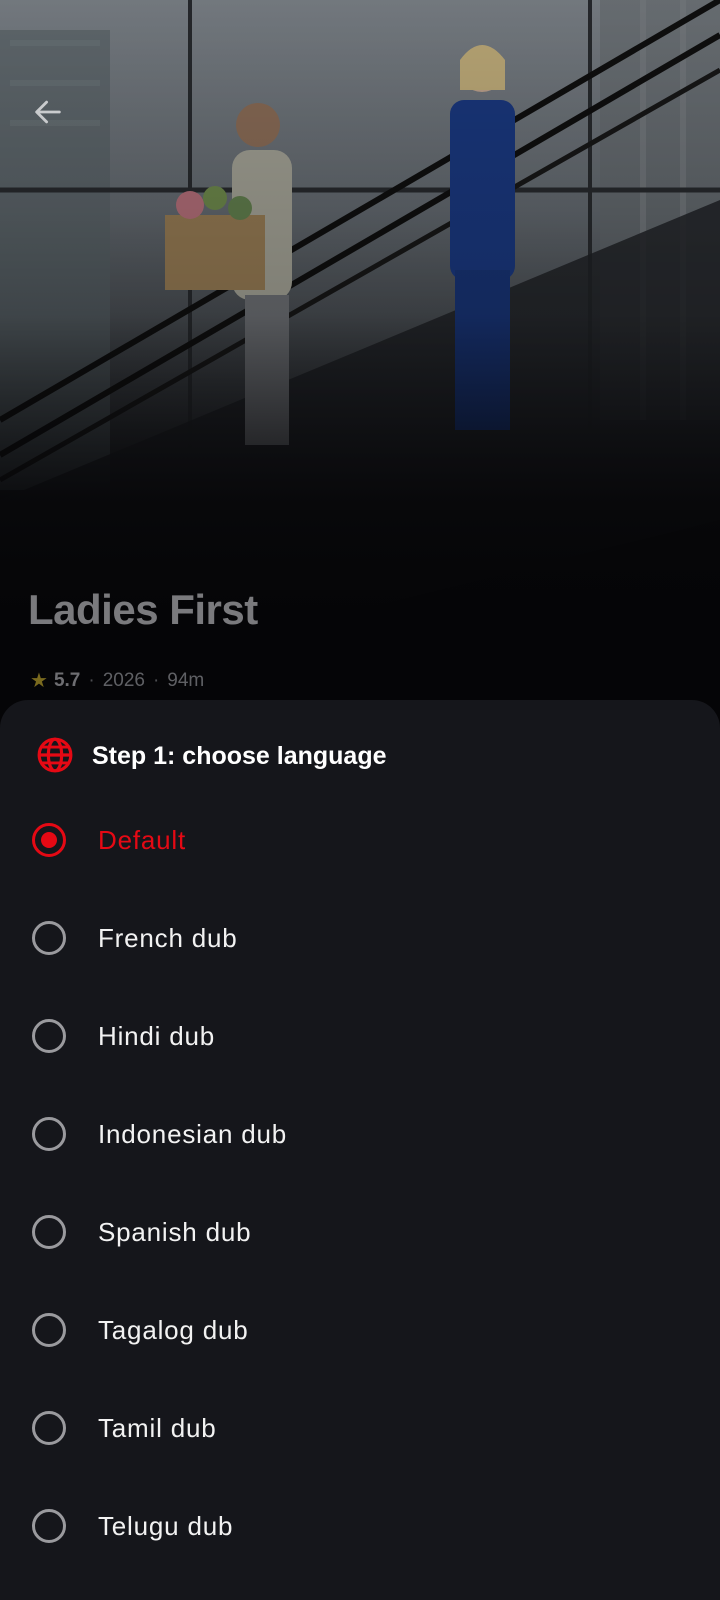 The image size is (720, 1600). Describe the element at coordinates (173, 1329) in the screenshot. I see `option-label: Tagalog dub` at that location.